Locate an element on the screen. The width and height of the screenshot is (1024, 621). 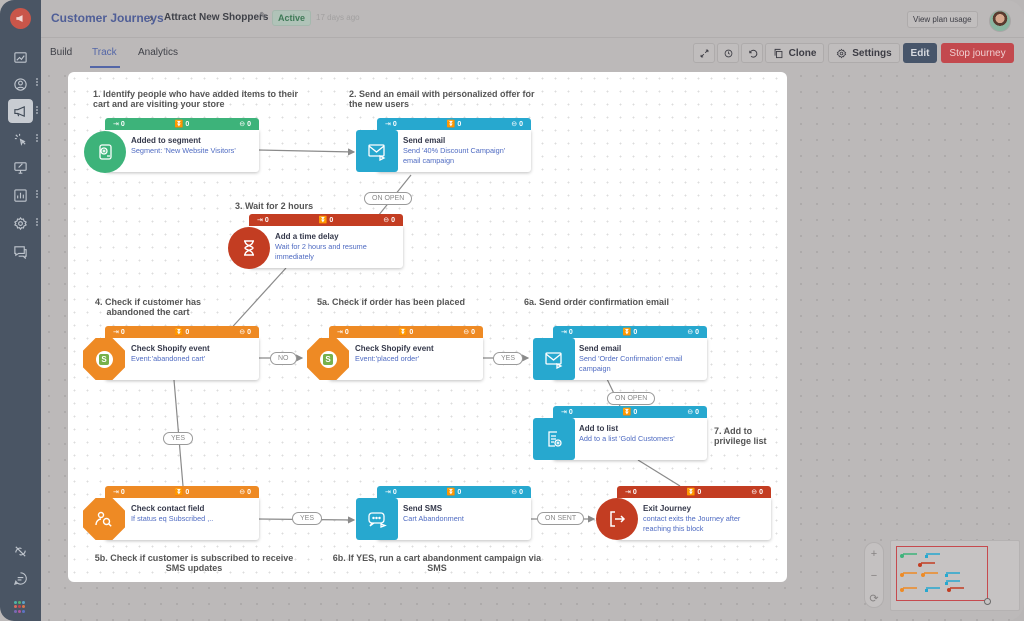
step-note-5a: 5a. Check if order has been placed is located at coordinates (391, 302).